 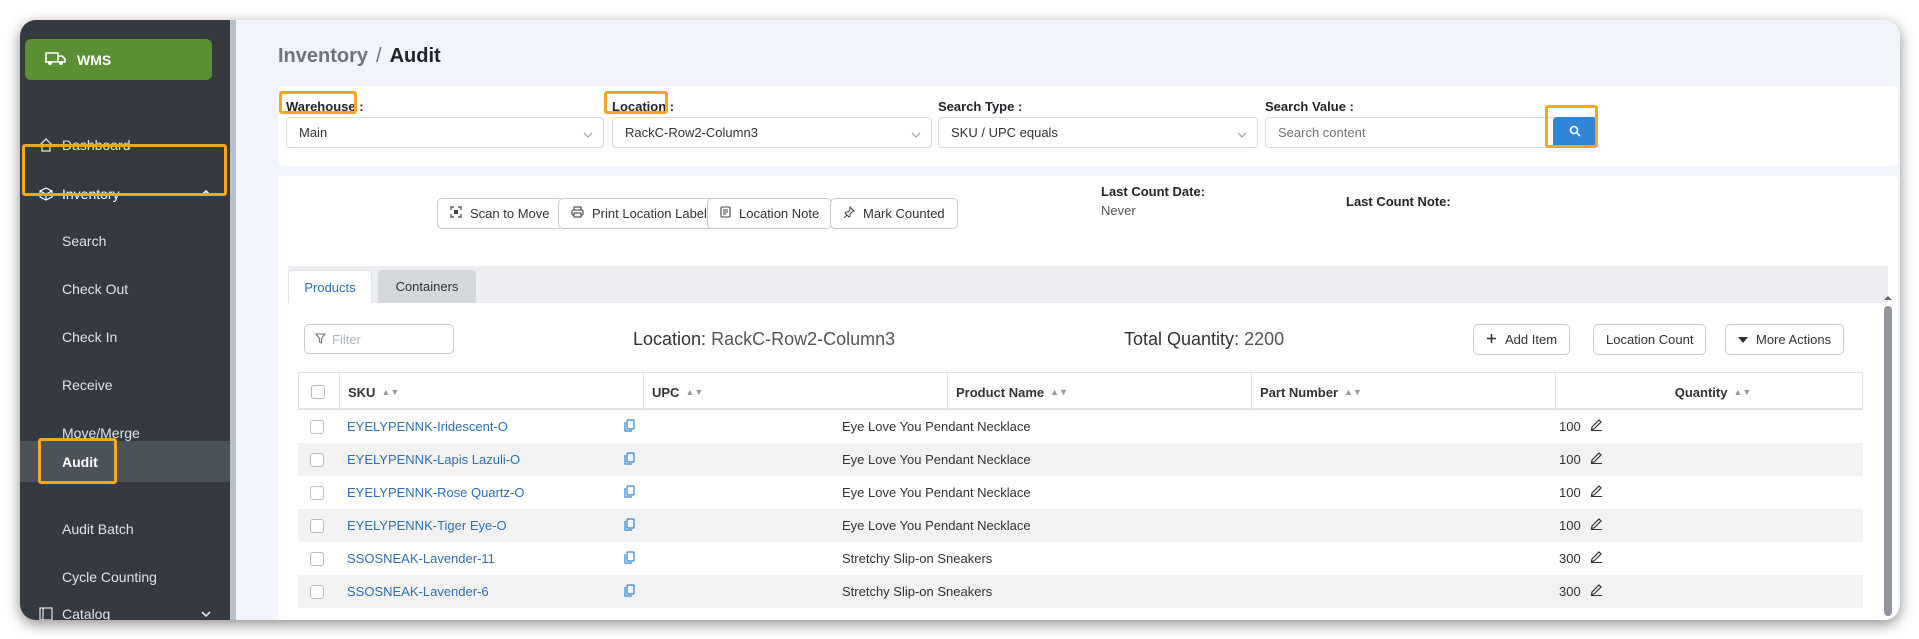 I want to click on pin-icon, so click(x=849, y=213).